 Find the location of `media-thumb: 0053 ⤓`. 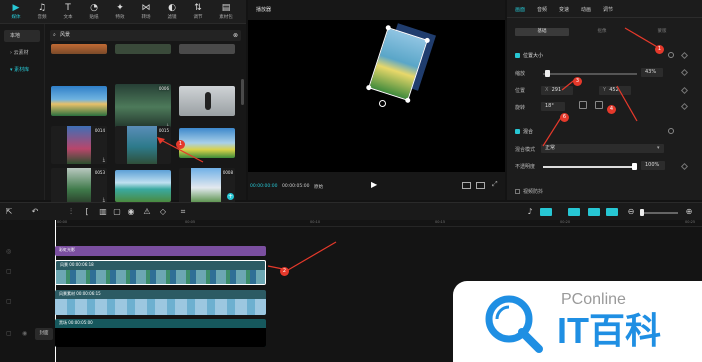

media-thumb: 0053 ⤓ is located at coordinates (79, 186).